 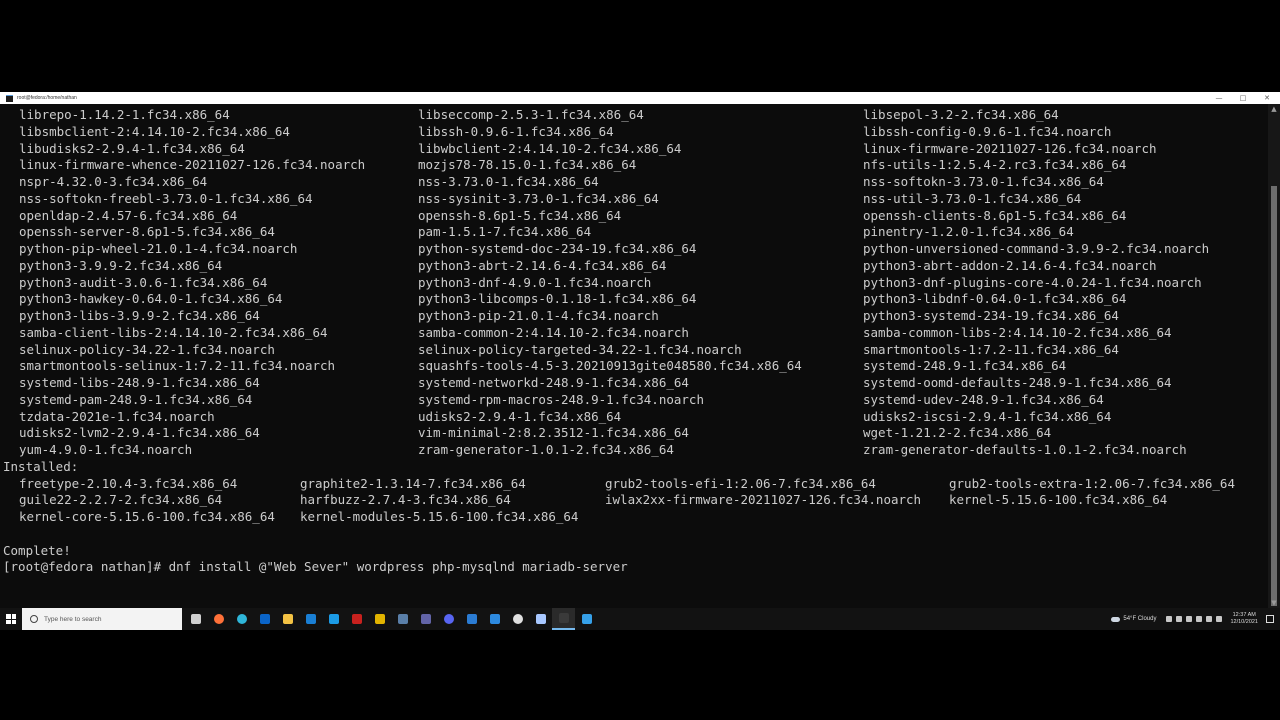 What do you see at coordinates (1209, 619) in the screenshot?
I see `battery-icon` at bounding box center [1209, 619].